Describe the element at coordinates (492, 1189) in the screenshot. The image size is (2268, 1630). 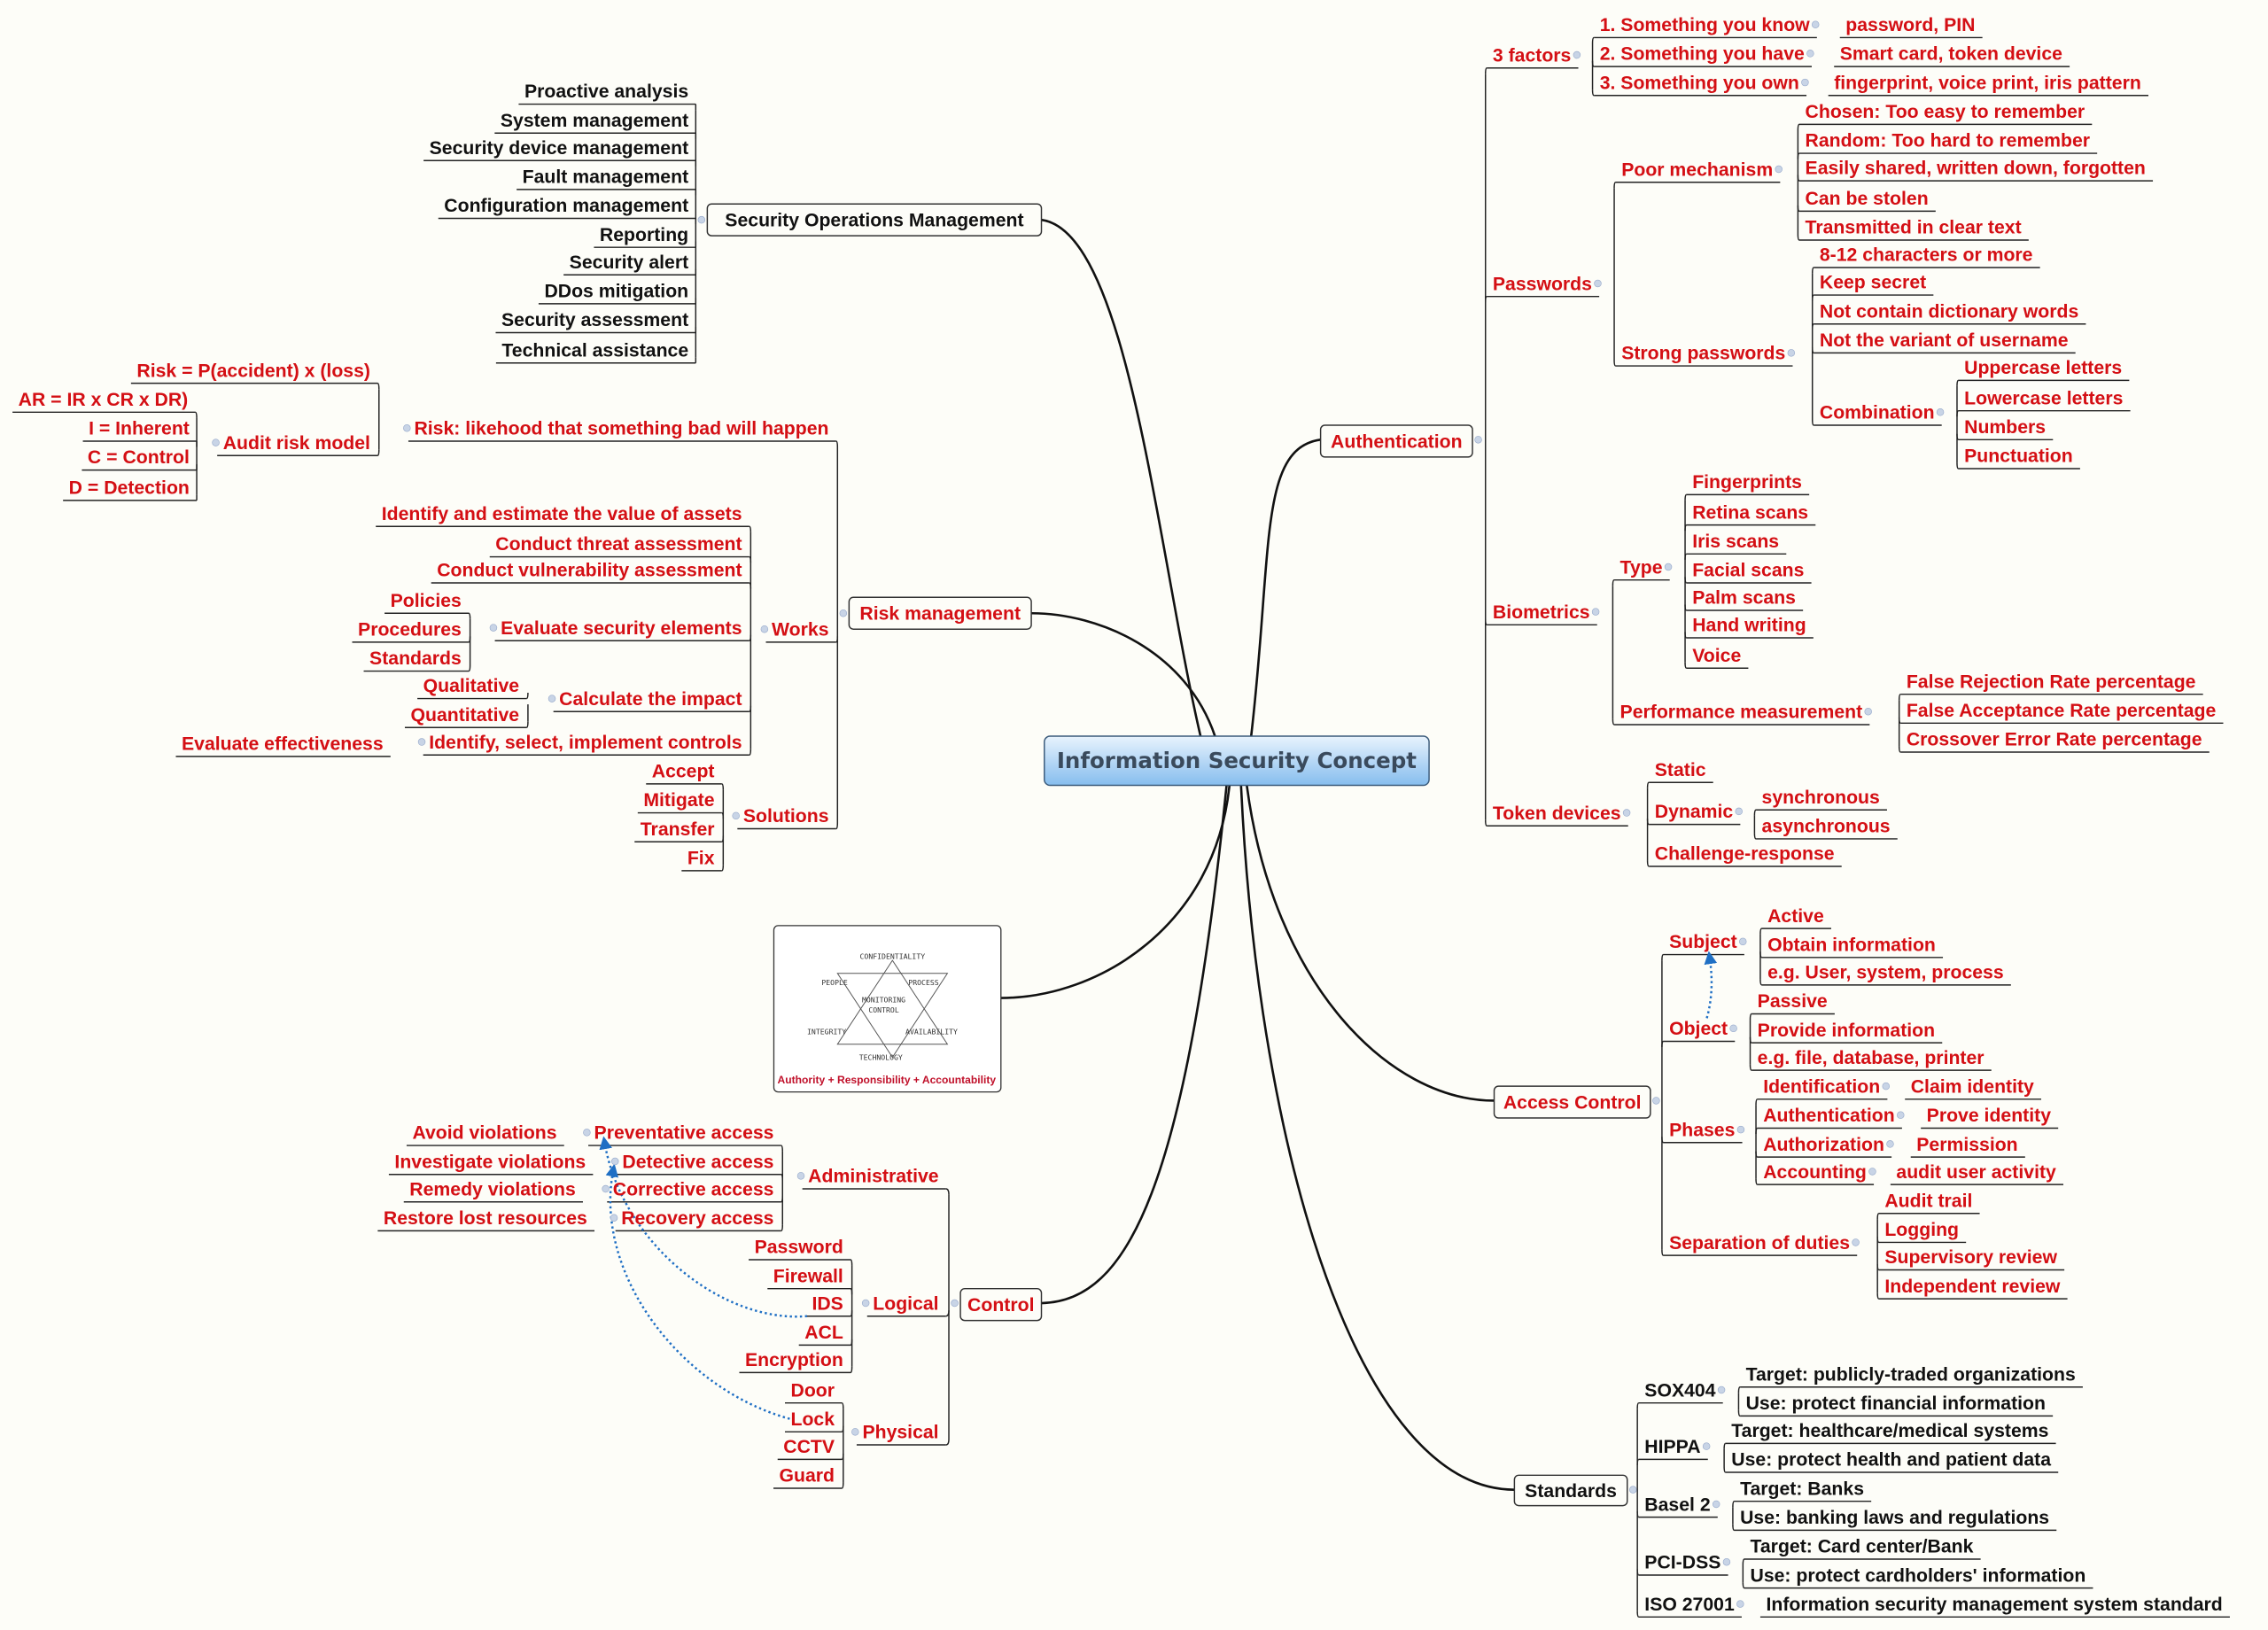
I see `admin-control-purpose: Remedy violations` at that location.